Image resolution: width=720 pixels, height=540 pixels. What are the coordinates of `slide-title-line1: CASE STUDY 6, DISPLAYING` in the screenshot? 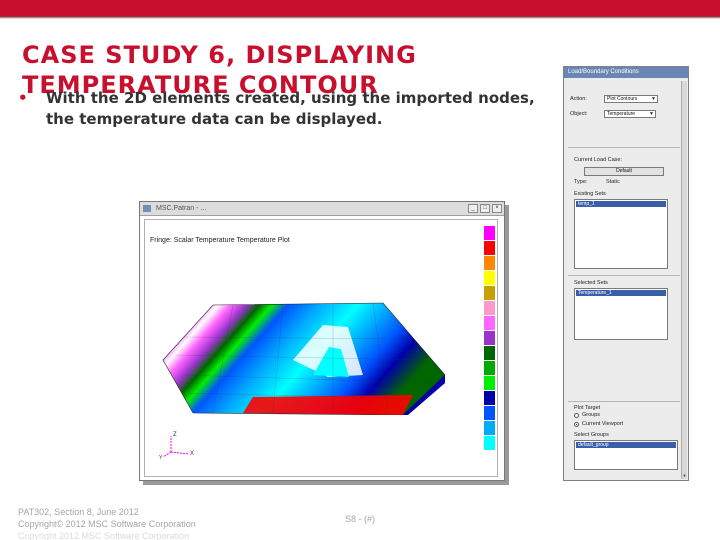 It's located at (219, 55).